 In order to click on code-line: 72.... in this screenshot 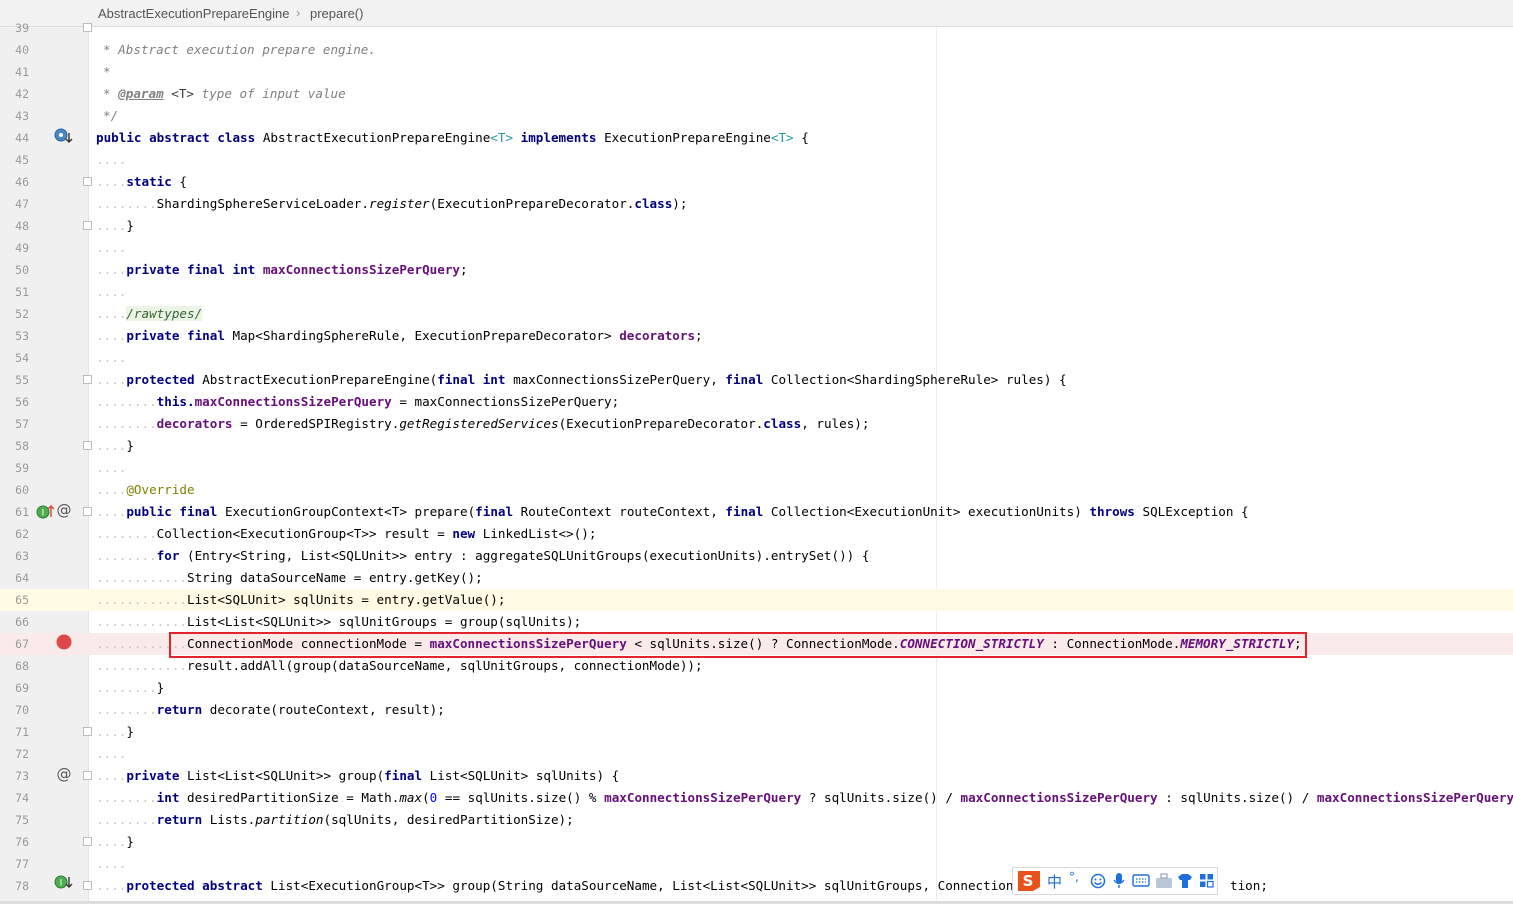, I will do `click(756, 754)`.